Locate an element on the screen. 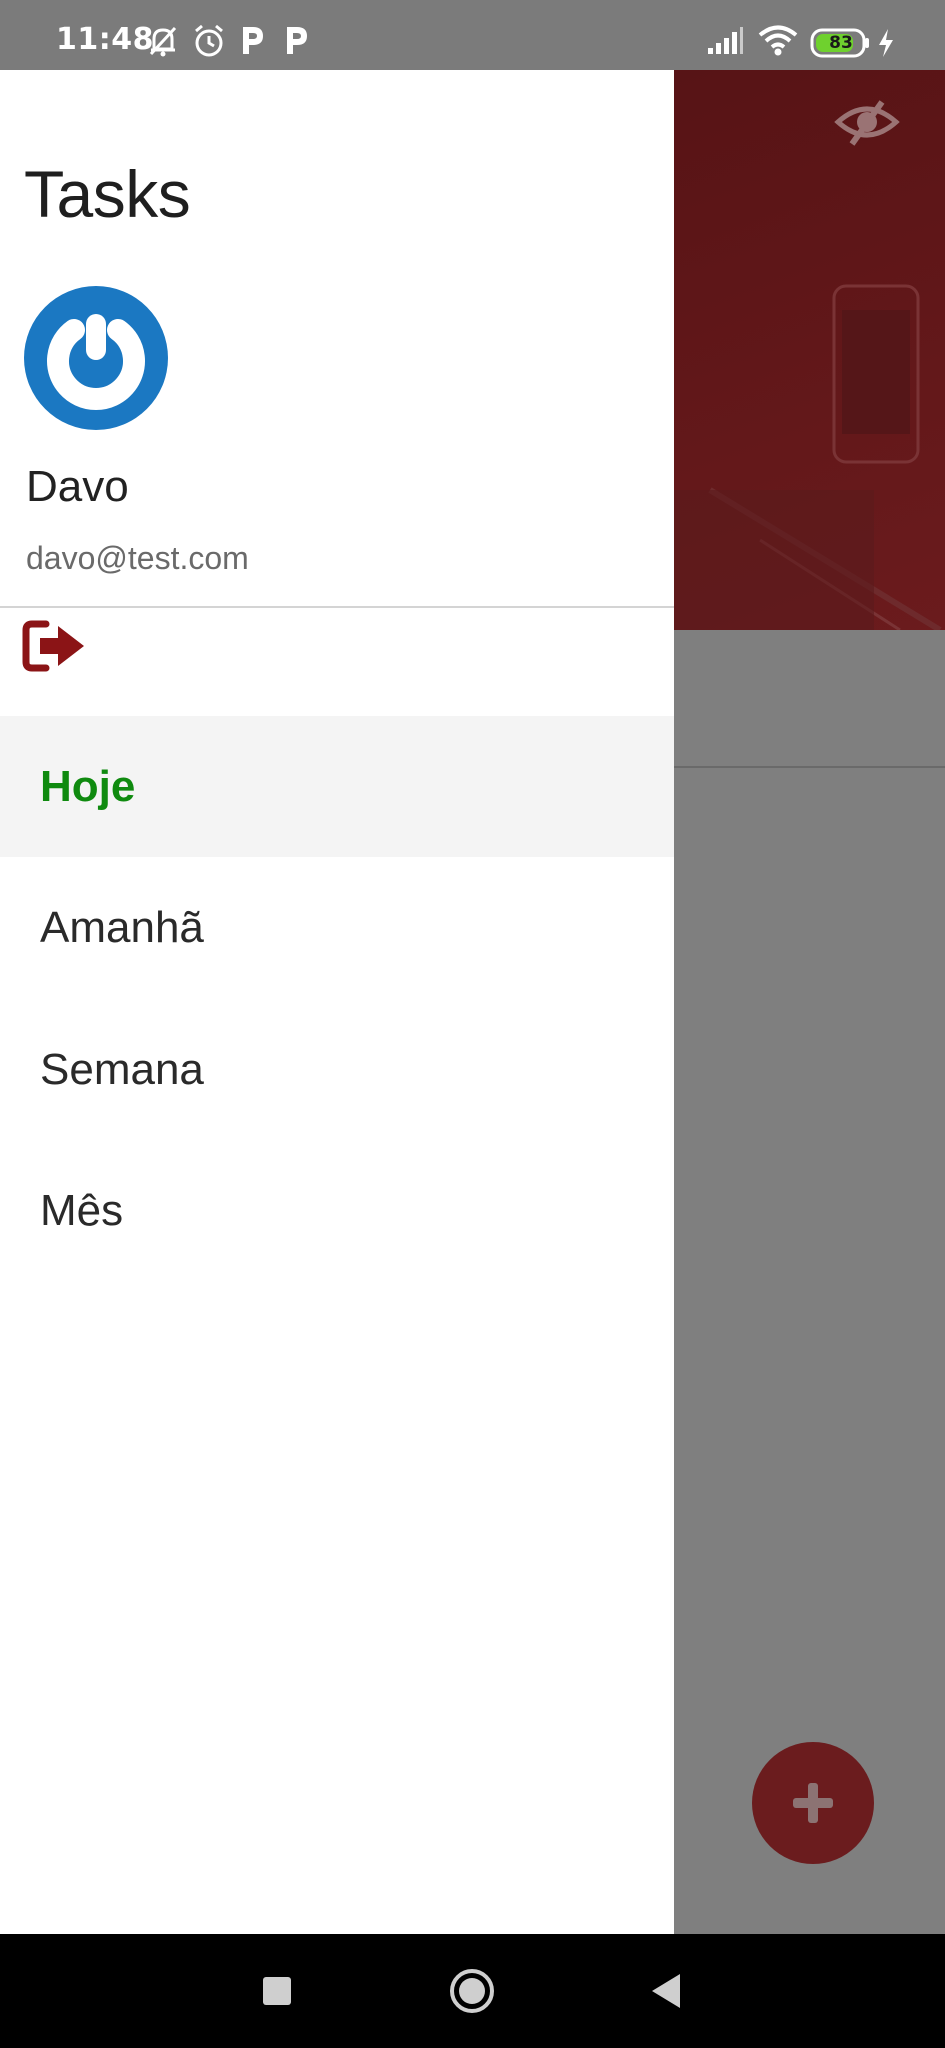 This screenshot has width=945, height=2048. recents-button is located at coordinates (276, 1991).